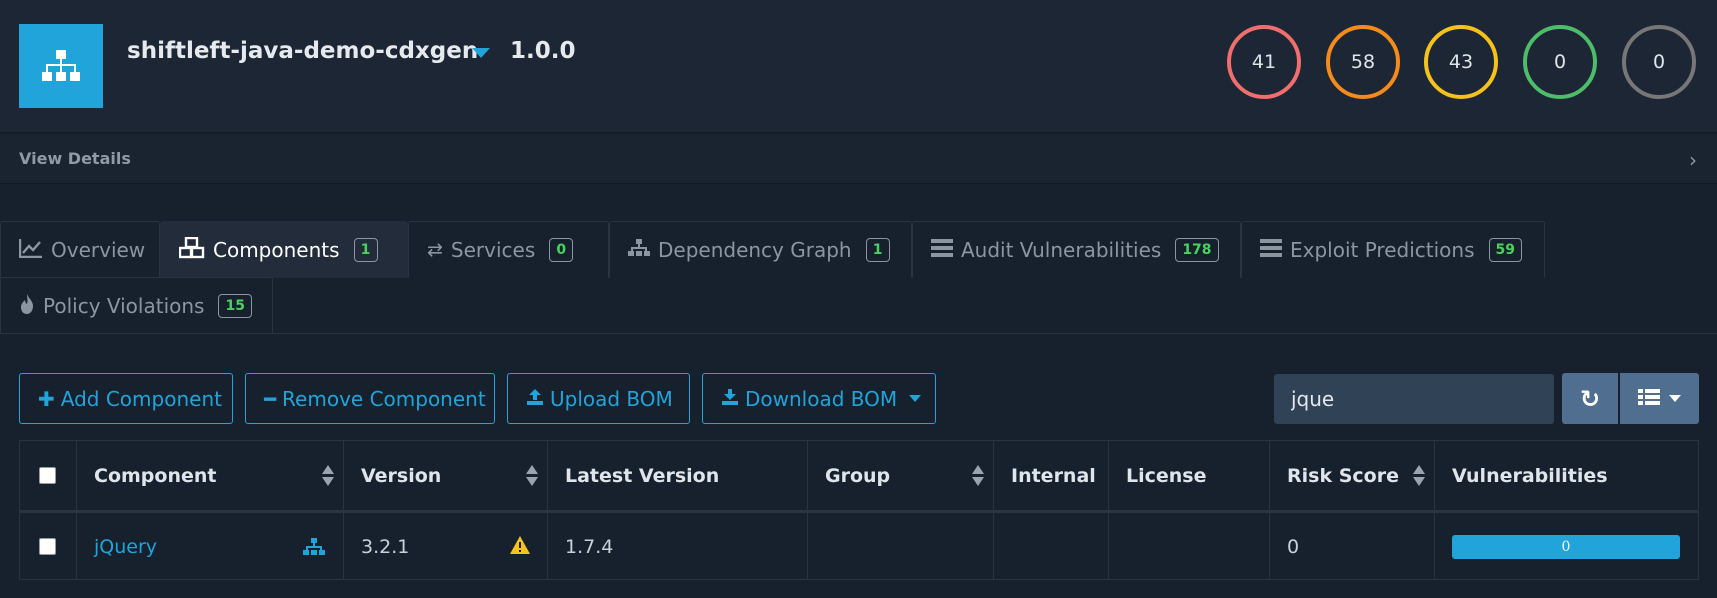 This screenshot has height=598, width=1717. What do you see at coordinates (46, 398) in the screenshot?
I see `plus-icon: ✚` at bounding box center [46, 398].